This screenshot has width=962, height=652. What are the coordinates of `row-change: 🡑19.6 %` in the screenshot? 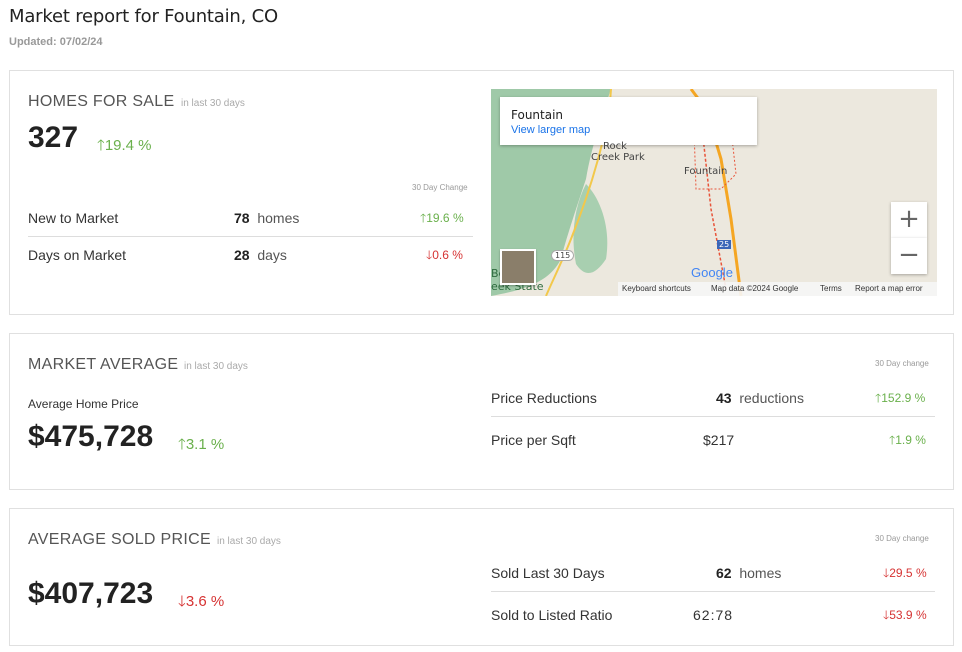 It's located at (442, 218).